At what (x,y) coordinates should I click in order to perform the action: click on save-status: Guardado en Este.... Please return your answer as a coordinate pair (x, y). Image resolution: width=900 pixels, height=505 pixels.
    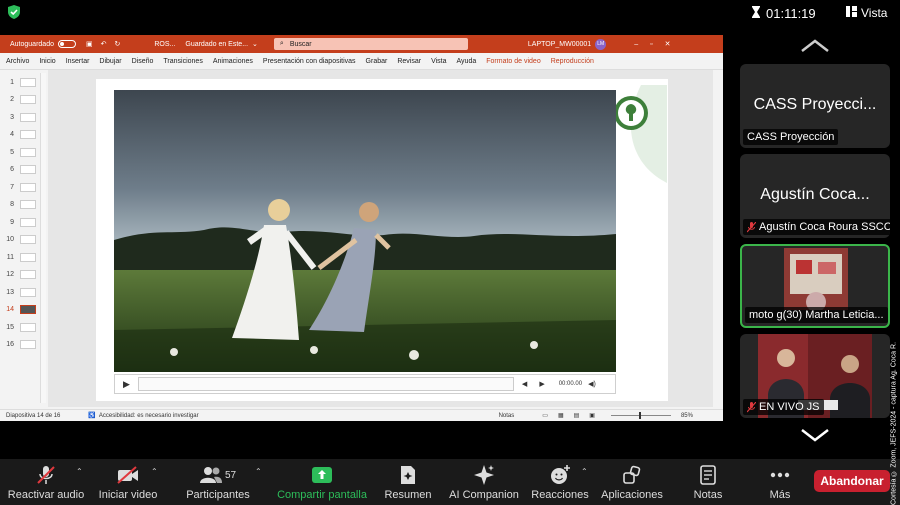
    Looking at the image, I should click on (216, 44).